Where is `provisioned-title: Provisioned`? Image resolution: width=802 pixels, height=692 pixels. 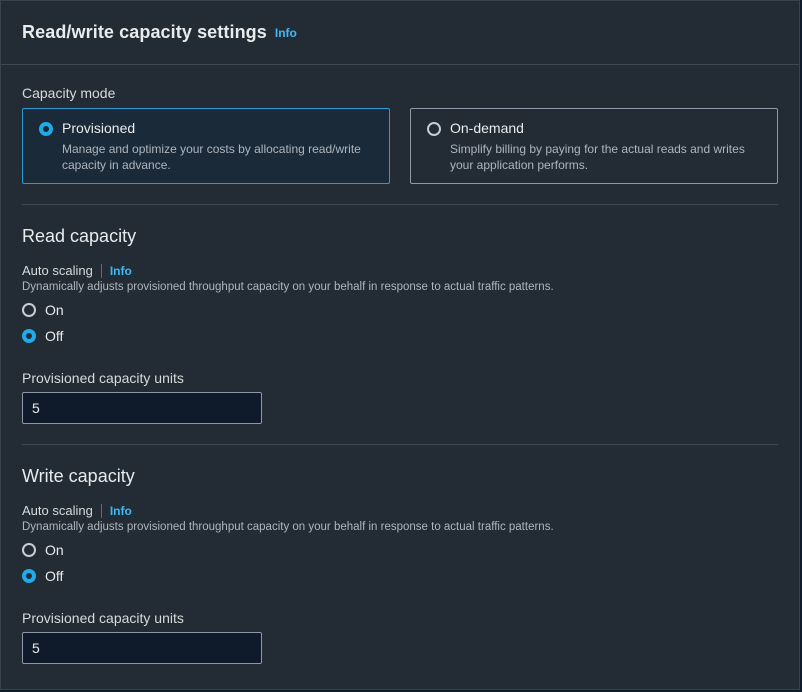
provisioned-title: Provisioned is located at coordinates (99, 128).